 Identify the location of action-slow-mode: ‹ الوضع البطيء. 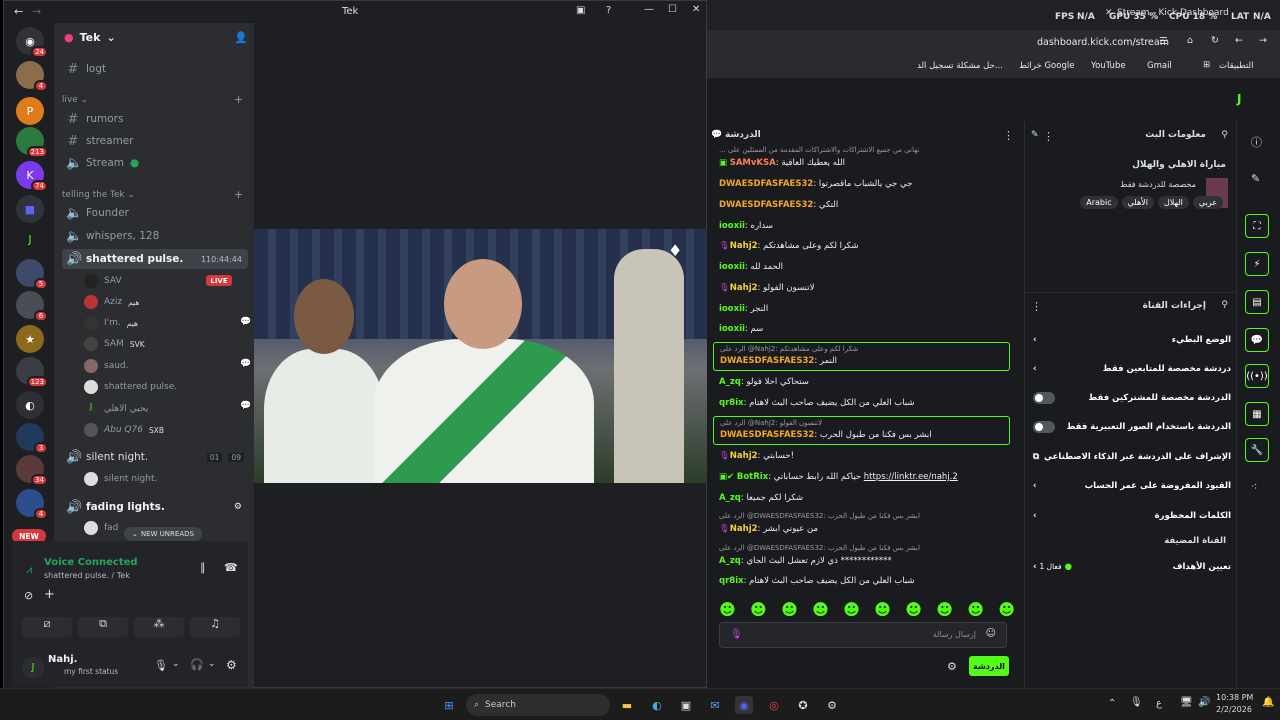
(1132, 340).